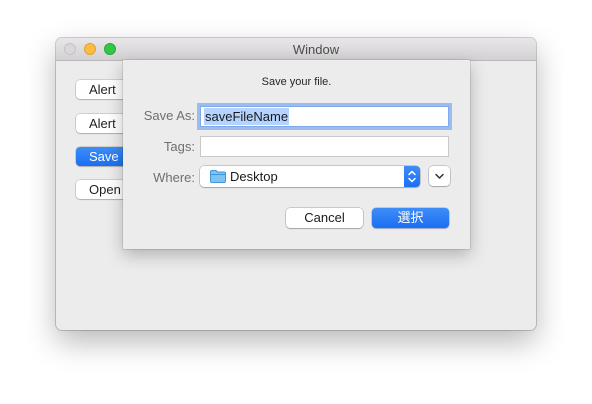 The height and width of the screenshot is (404, 592). What do you see at coordinates (412, 176) in the screenshot?
I see `popup-stepper-icon` at bounding box center [412, 176].